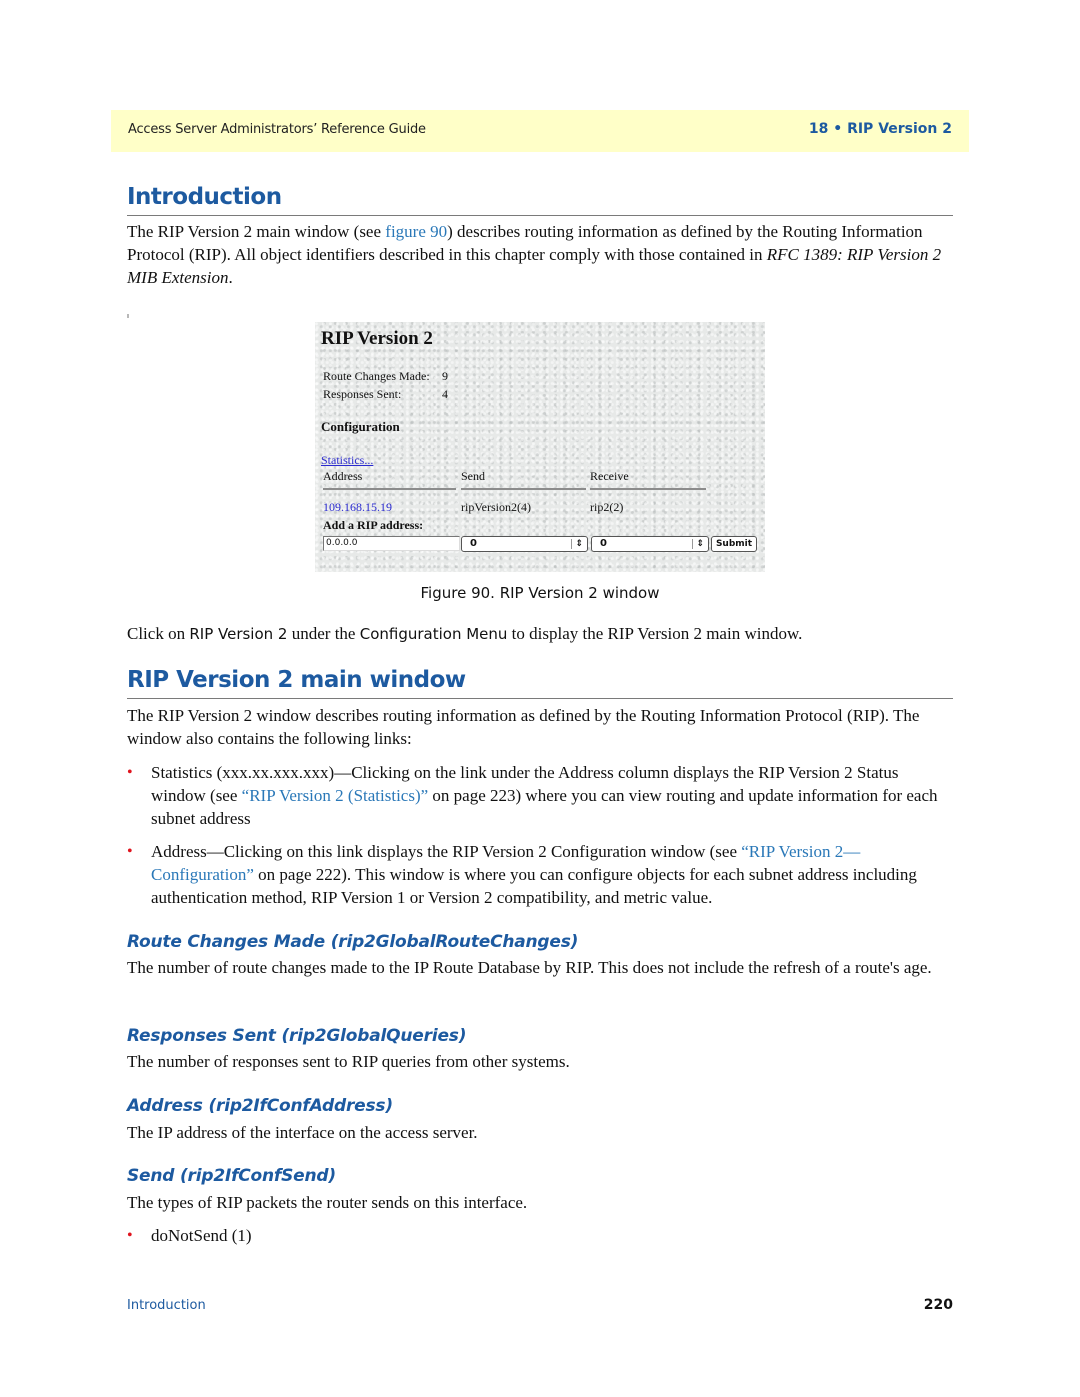  What do you see at coordinates (360, 426) in the screenshot?
I see `configuration-heading: Configuration` at bounding box center [360, 426].